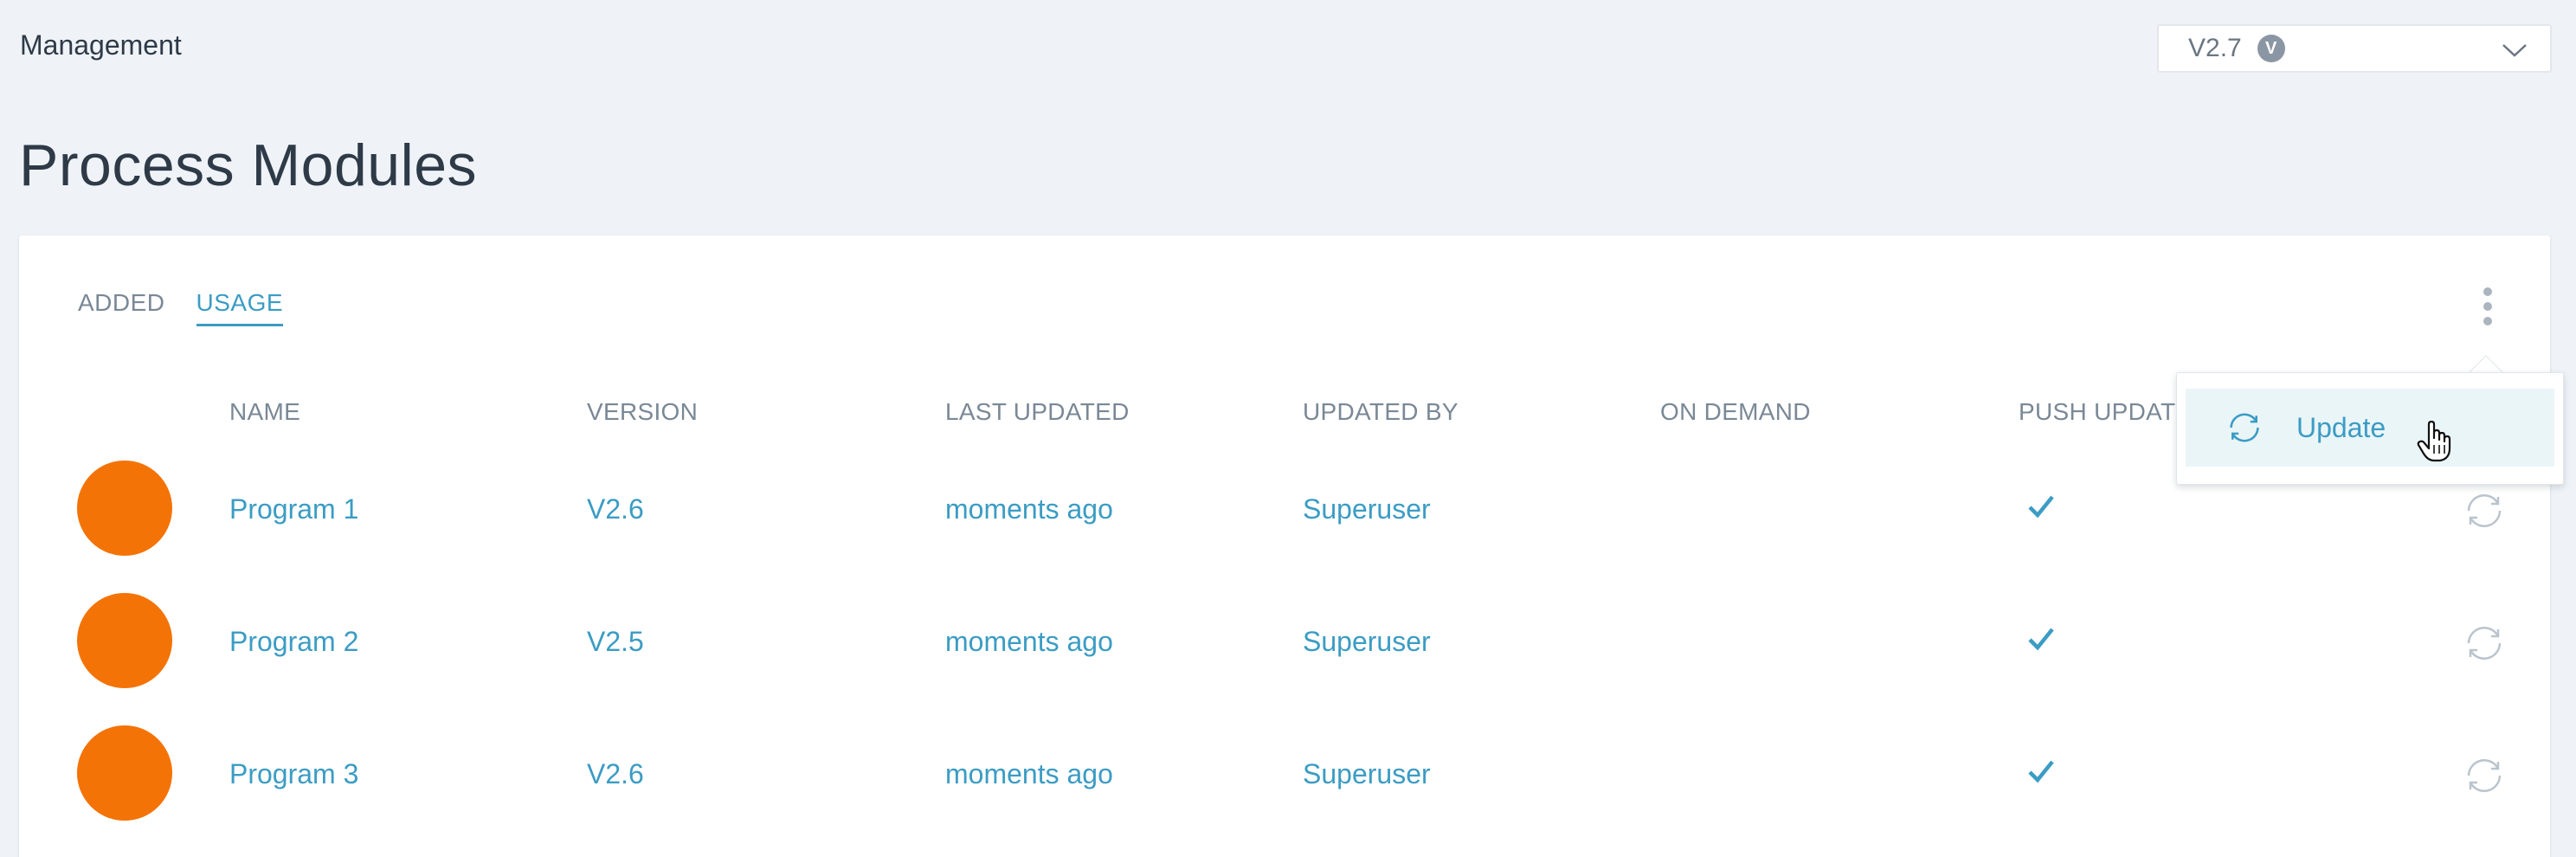  Describe the element at coordinates (101, 45) in the screenshot. I see `breadcrumb: Management` at that location.